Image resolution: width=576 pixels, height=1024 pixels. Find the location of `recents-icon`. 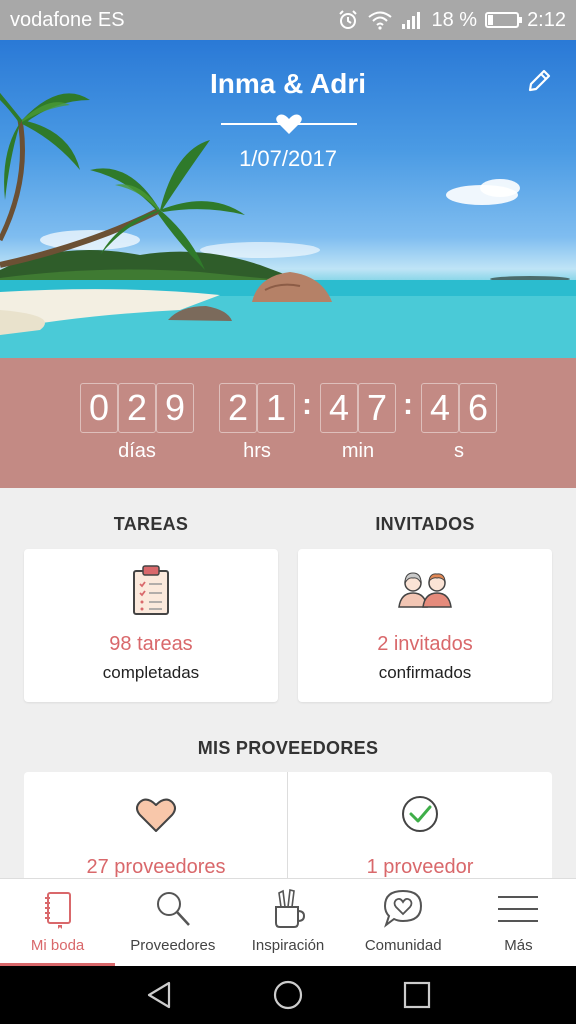

recents-icon is located at coordinates (417, 995).